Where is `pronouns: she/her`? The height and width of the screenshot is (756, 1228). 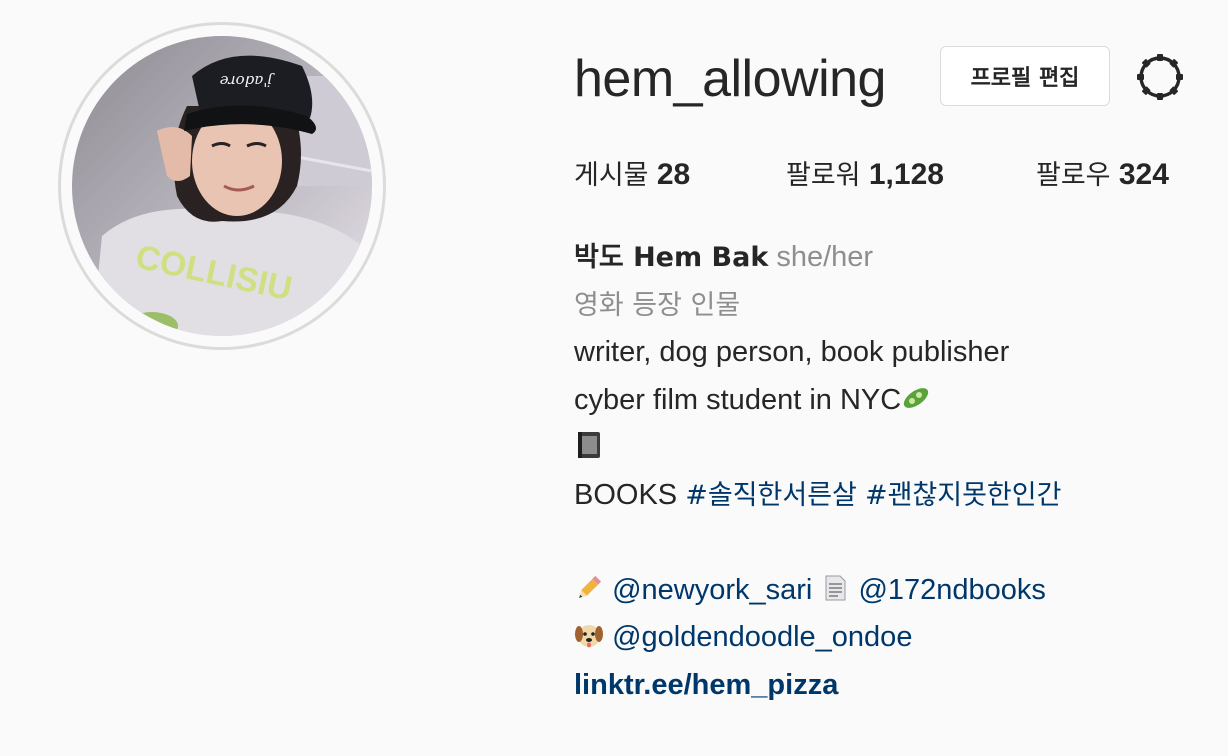
pronouns: she/her is located at coordinates (825, 257).